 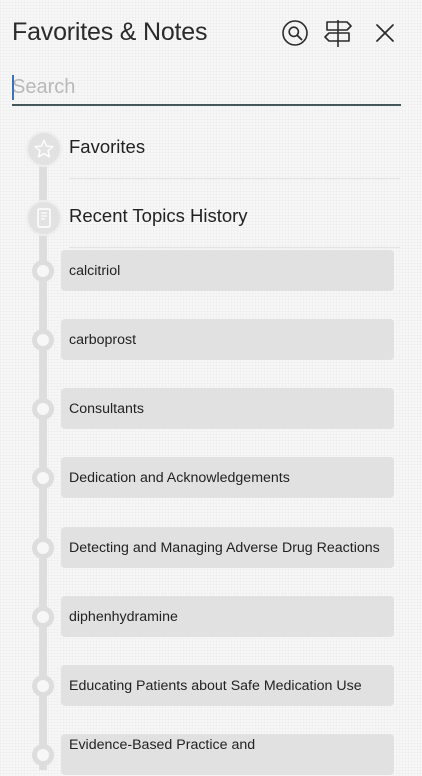 I want to click on search-field, so click(x=206, y=89).